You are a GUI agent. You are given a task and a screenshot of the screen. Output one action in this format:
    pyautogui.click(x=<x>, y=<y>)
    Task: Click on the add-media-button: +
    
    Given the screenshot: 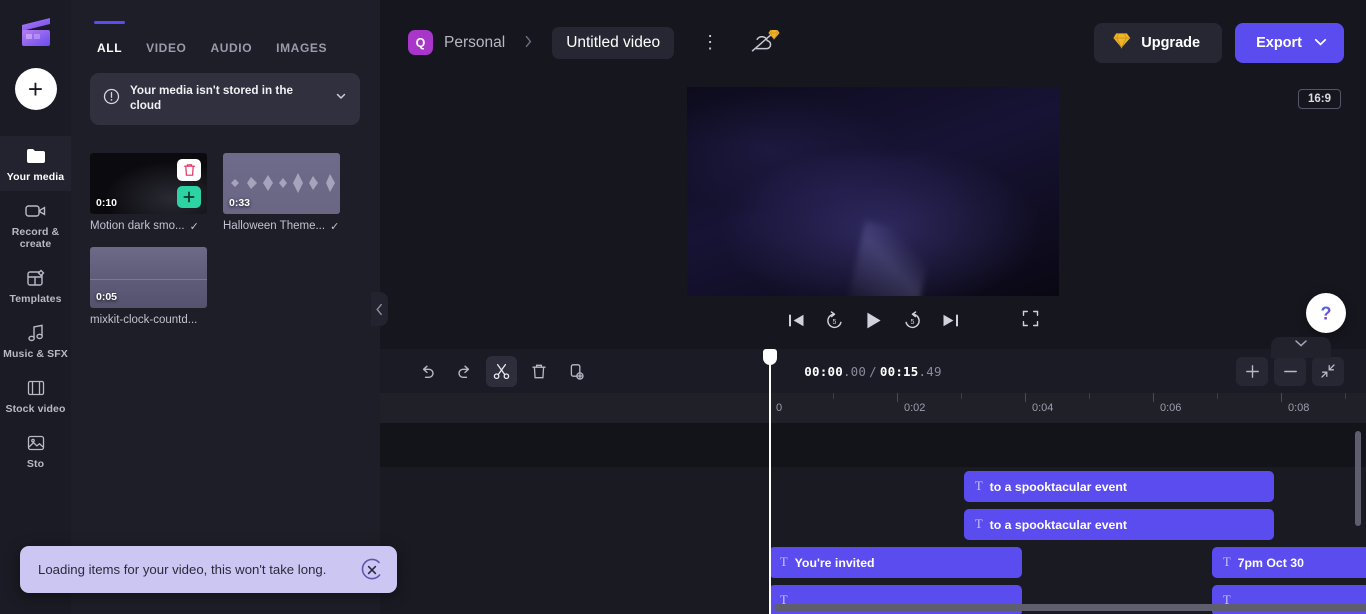 What is the action you would take?
    pyautogui.click(x=35, y=89)
    